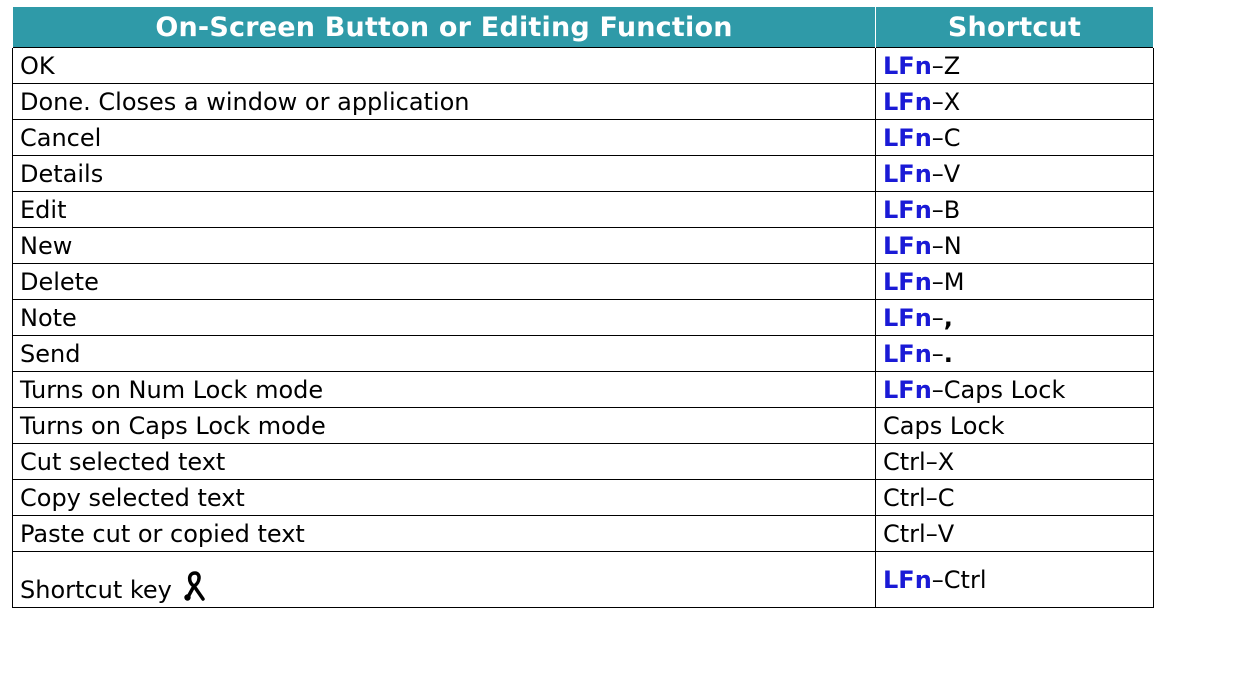  Describe the element at coordinates (46, 245) in the screenshot. I see `function-label: New` at that location.